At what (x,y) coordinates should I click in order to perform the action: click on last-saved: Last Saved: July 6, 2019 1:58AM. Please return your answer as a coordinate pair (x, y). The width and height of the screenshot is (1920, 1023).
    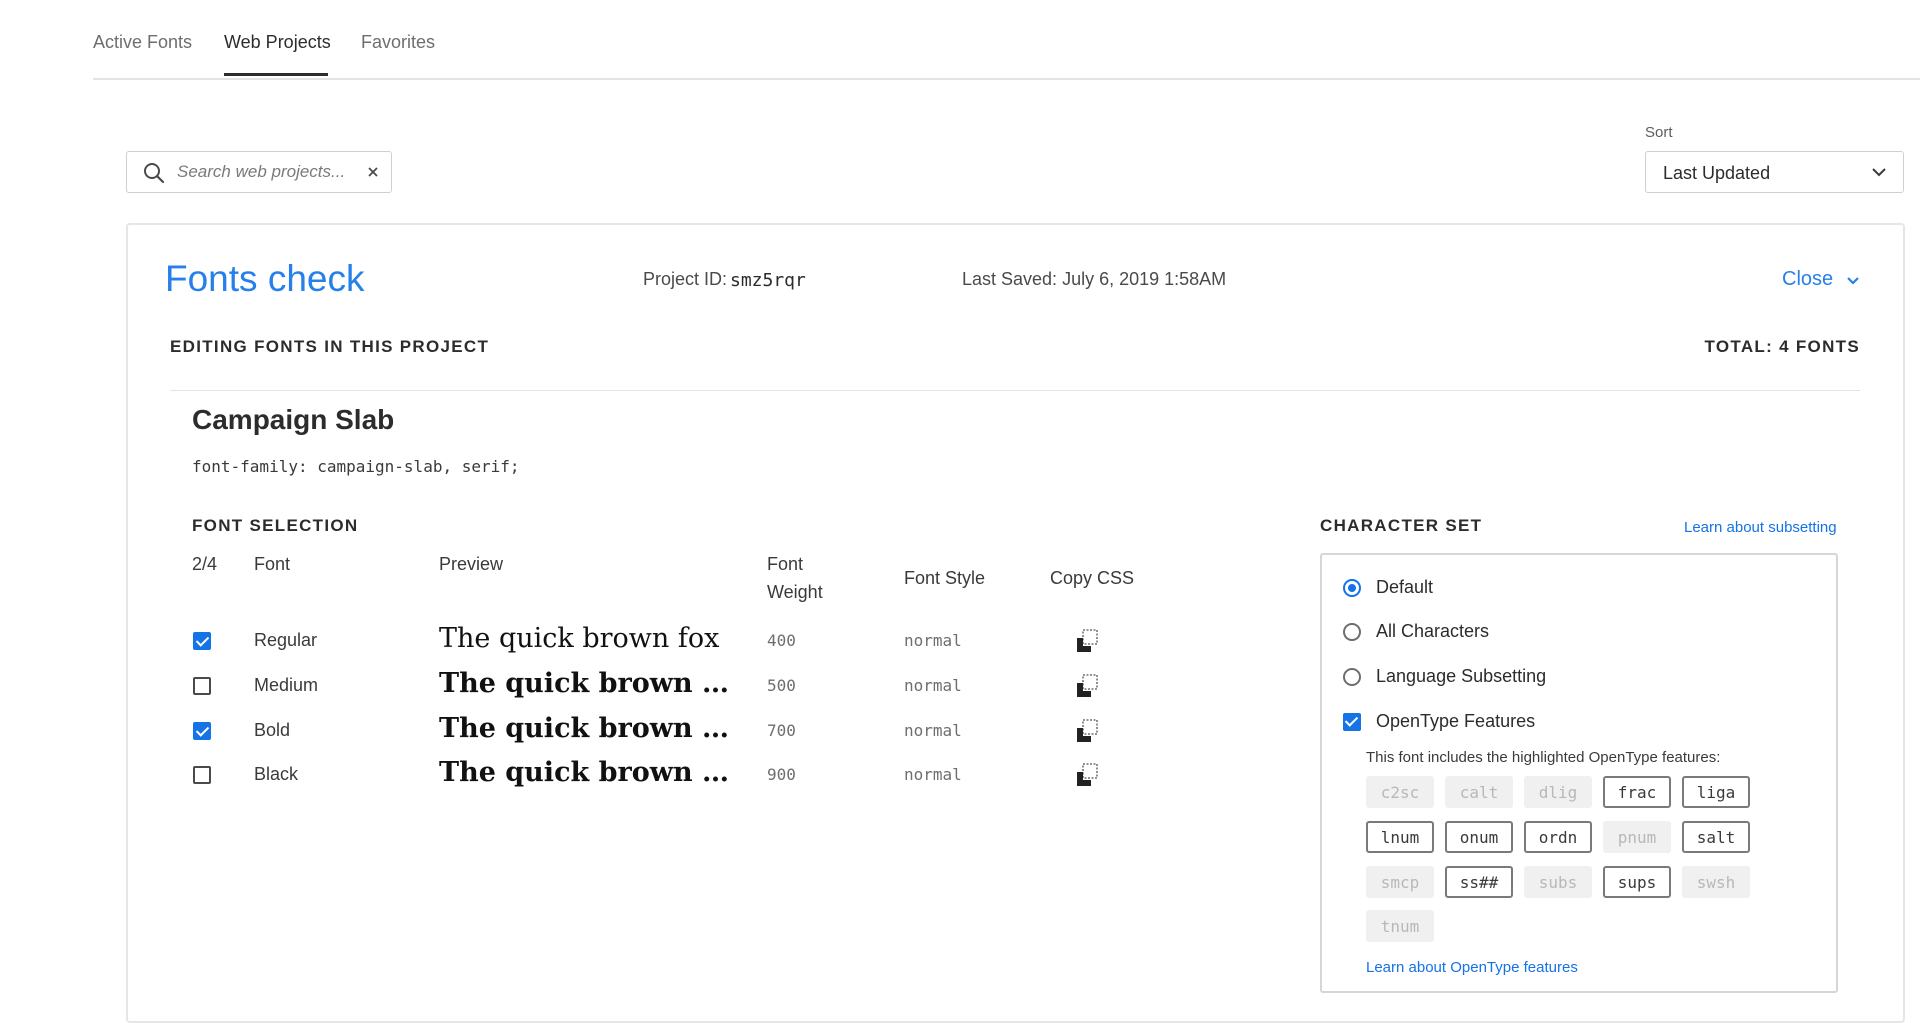
    Looking at the image, I should click on (1094, 279).